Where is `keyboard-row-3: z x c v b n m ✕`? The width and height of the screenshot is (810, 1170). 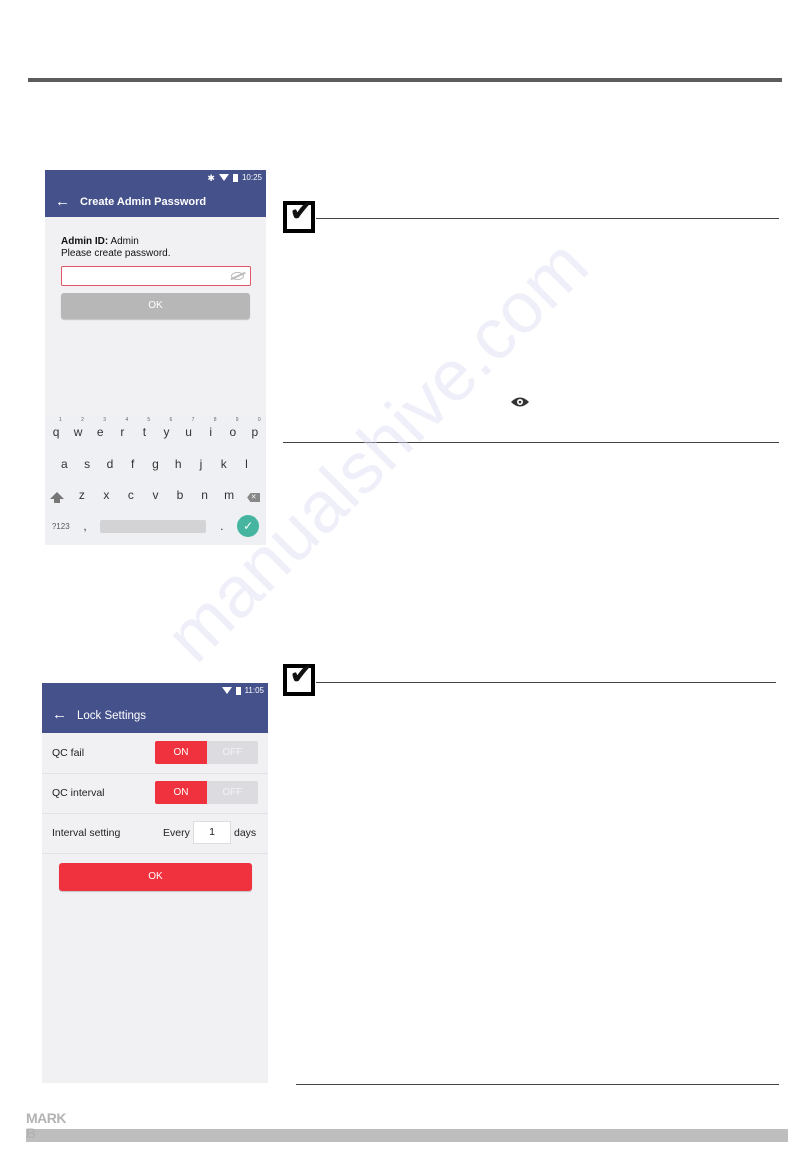 keyboard-row-3: z x c v b n m ✕ is located at coordinates (155, 495).